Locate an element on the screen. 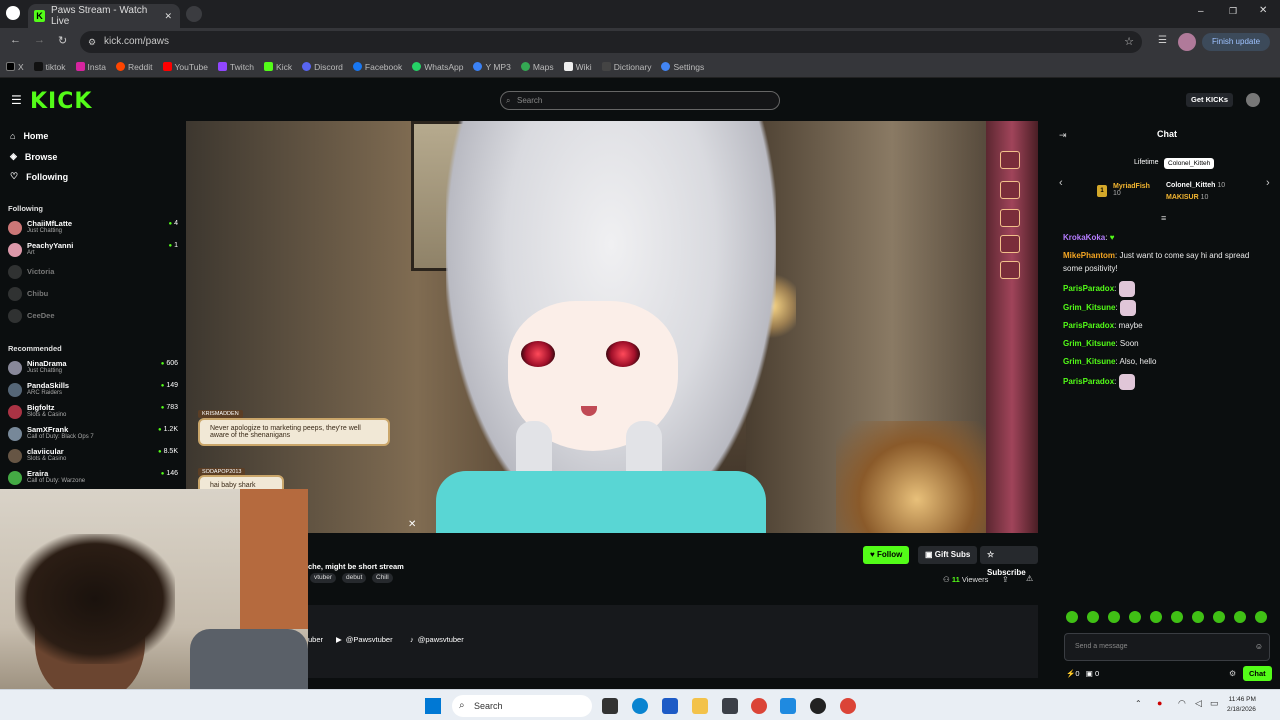 Image resolution: width=1280 pixels, height=720 pixels. emoji-icon: ☺ is located at coordinates (1259, 647).